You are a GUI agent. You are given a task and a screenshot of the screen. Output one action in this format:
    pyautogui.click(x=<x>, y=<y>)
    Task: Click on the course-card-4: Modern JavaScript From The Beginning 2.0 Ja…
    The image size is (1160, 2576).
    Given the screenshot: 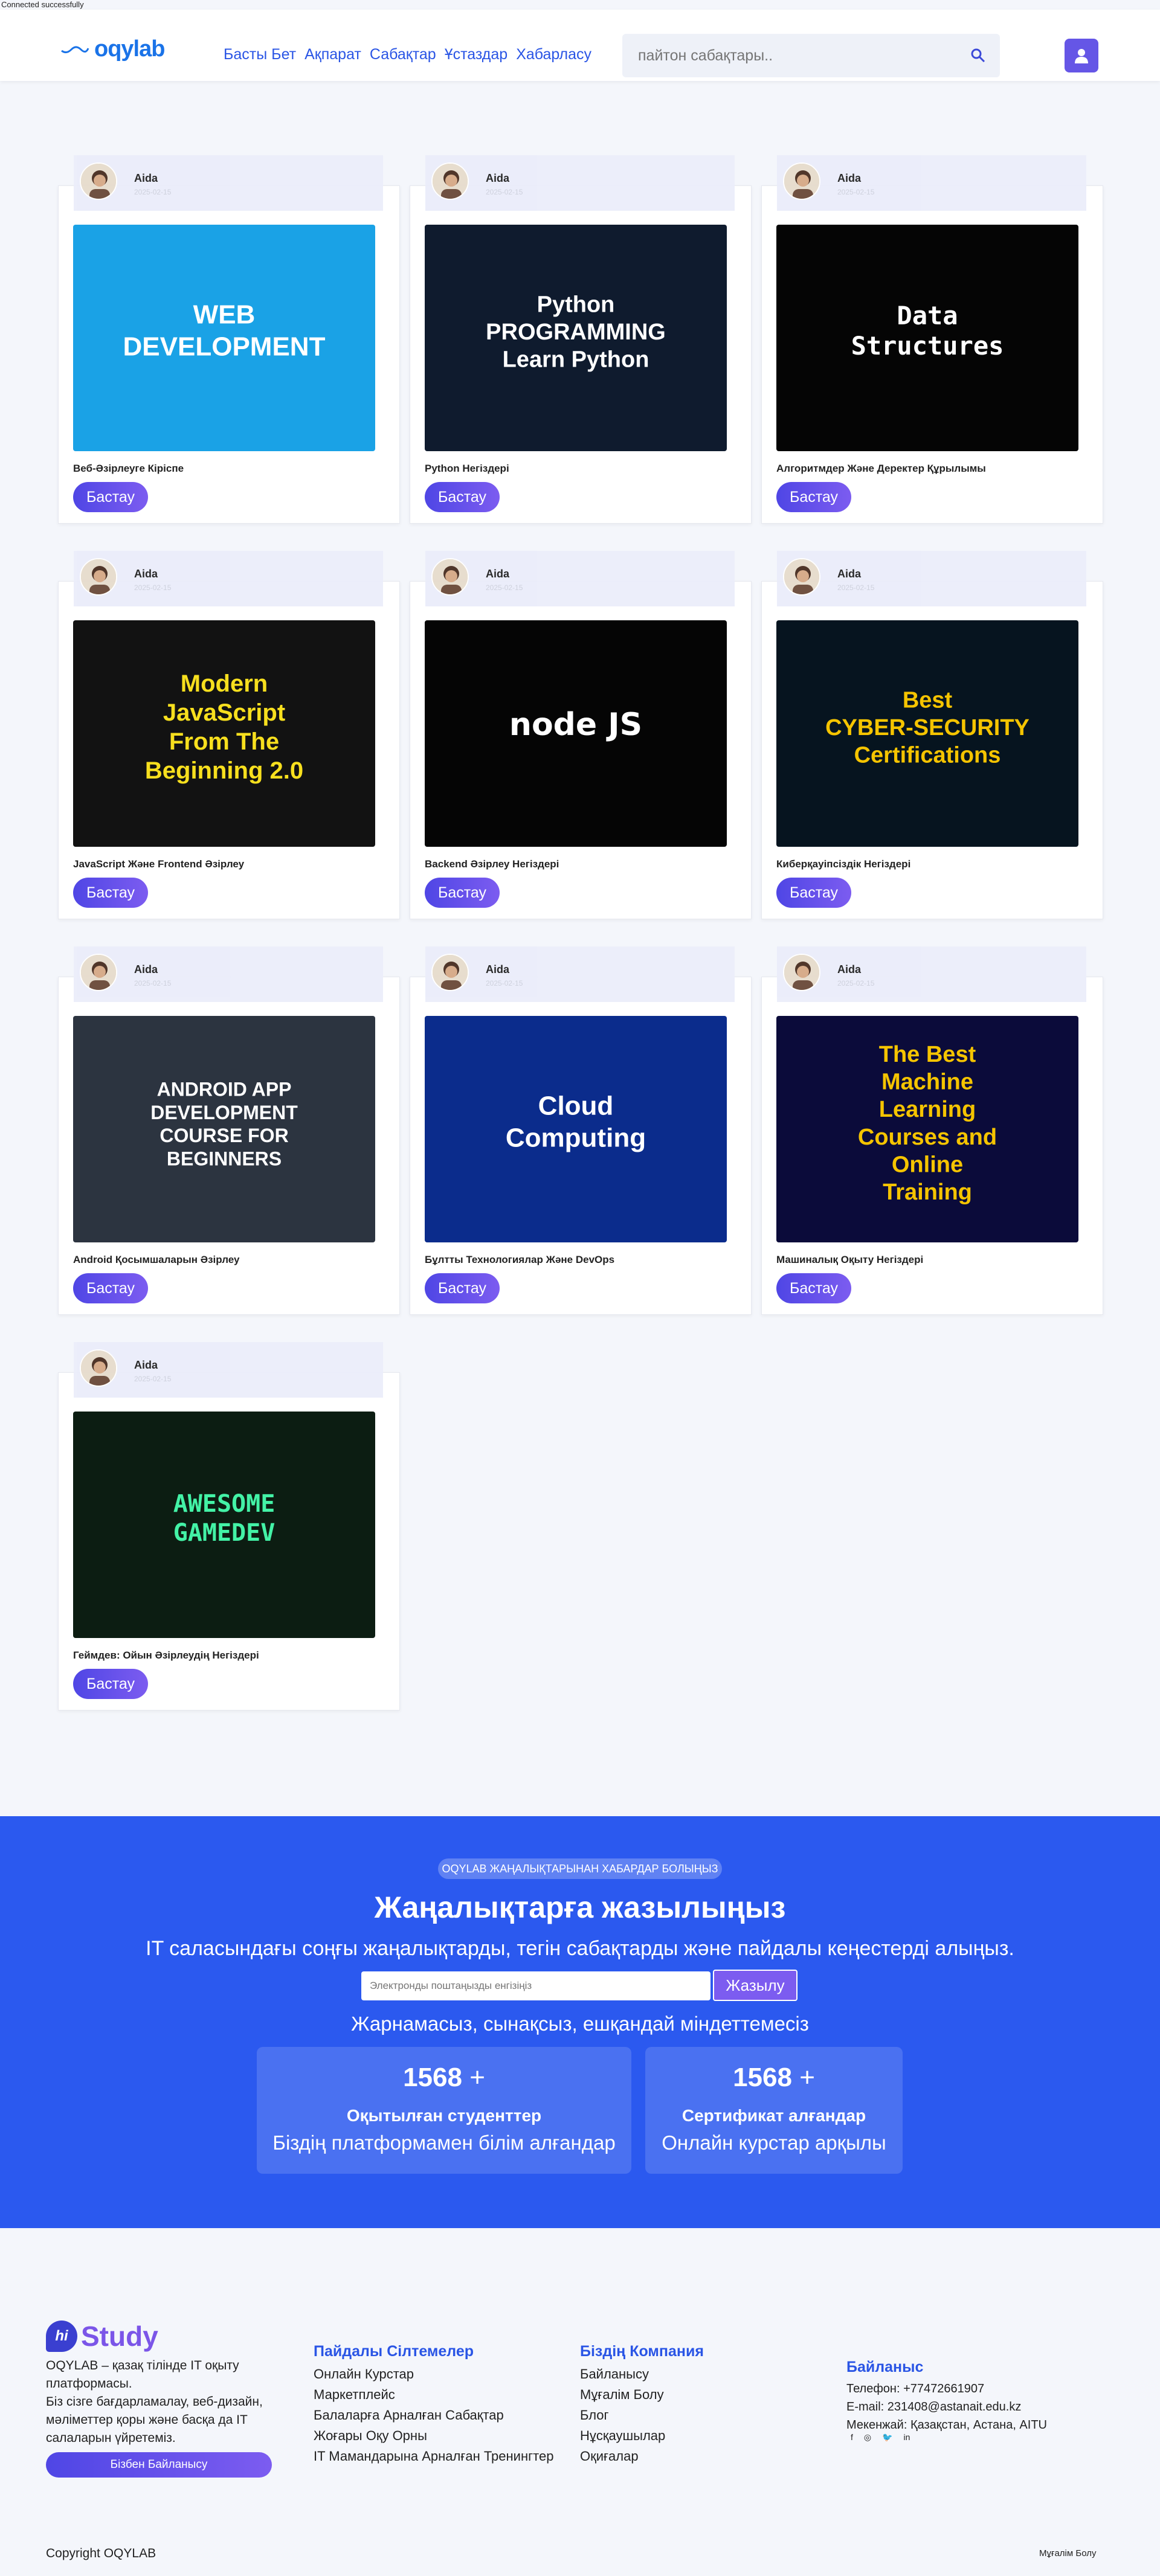 What is the action you would take?
    pyautogui.click(x=229, y=750)
    